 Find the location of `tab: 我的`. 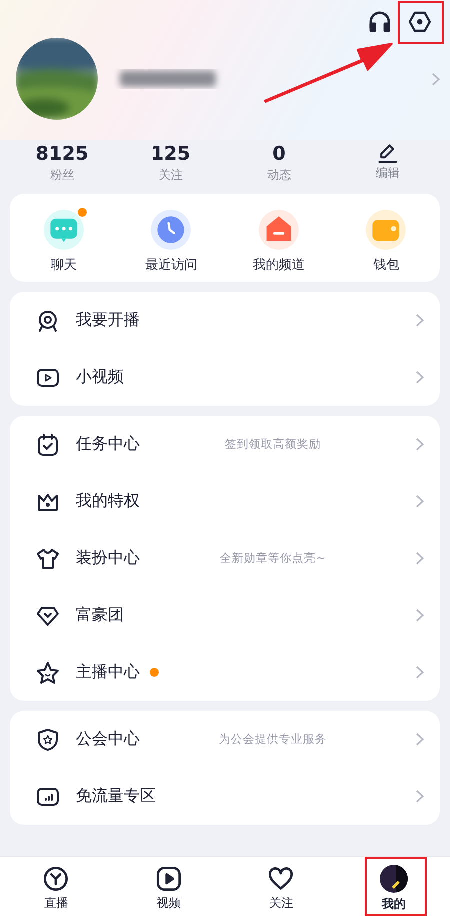

tab: 我的 is located at coordinates (394, 888).